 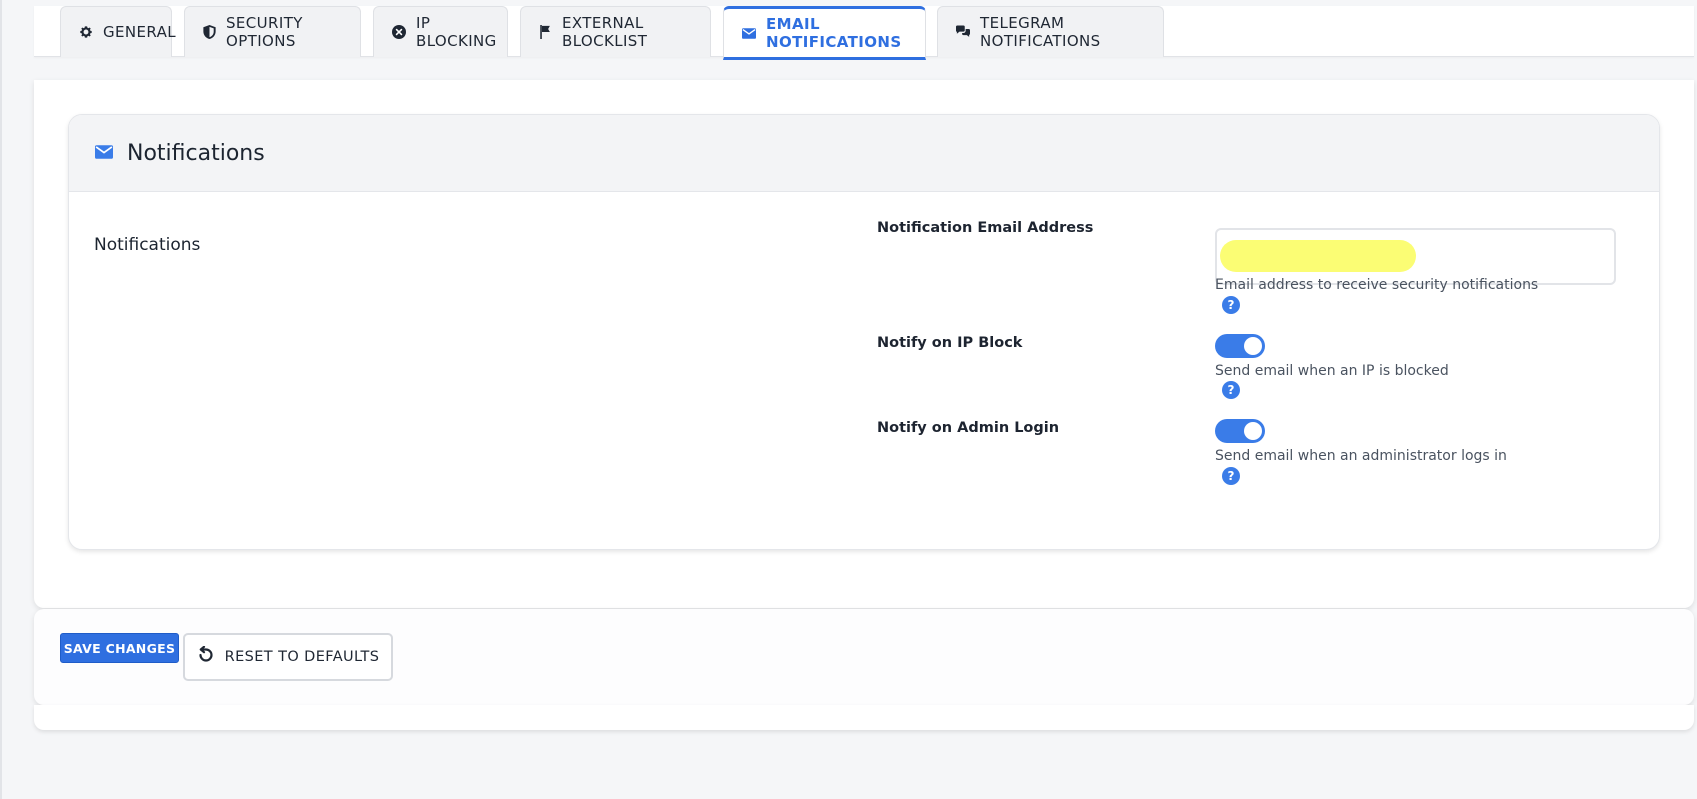 What do you see at coordinates (963, 32) in the screenshot?
I see `chat-icon` at bounding box center [963, 32].